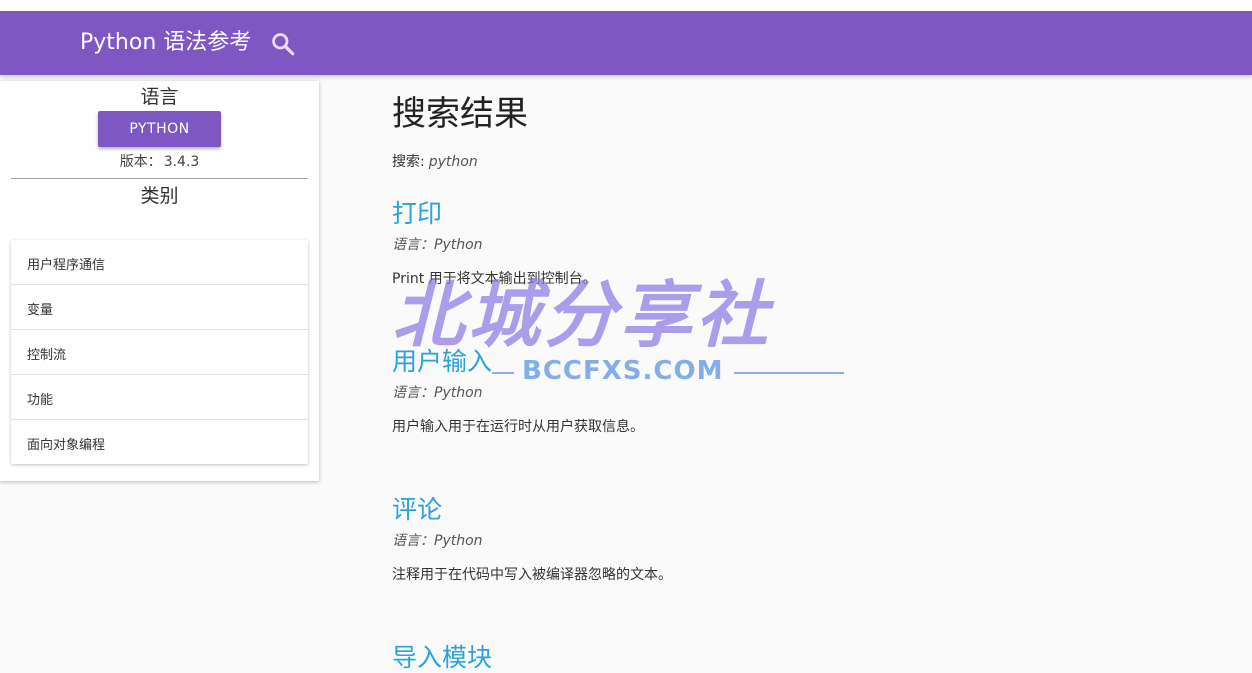  Describe the element at coordinates (417, 214) in the screenshot. I see `result-title-link: 打印` at that location.